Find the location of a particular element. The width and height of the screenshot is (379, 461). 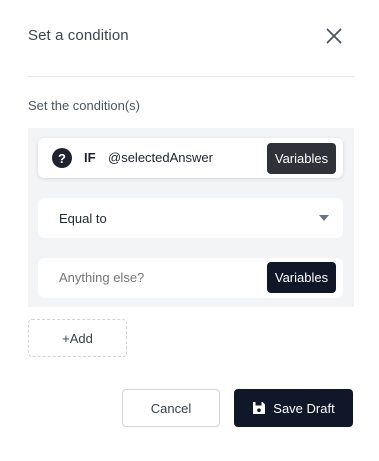

question-circle-icon: ? is located at coordinates (62, 158).